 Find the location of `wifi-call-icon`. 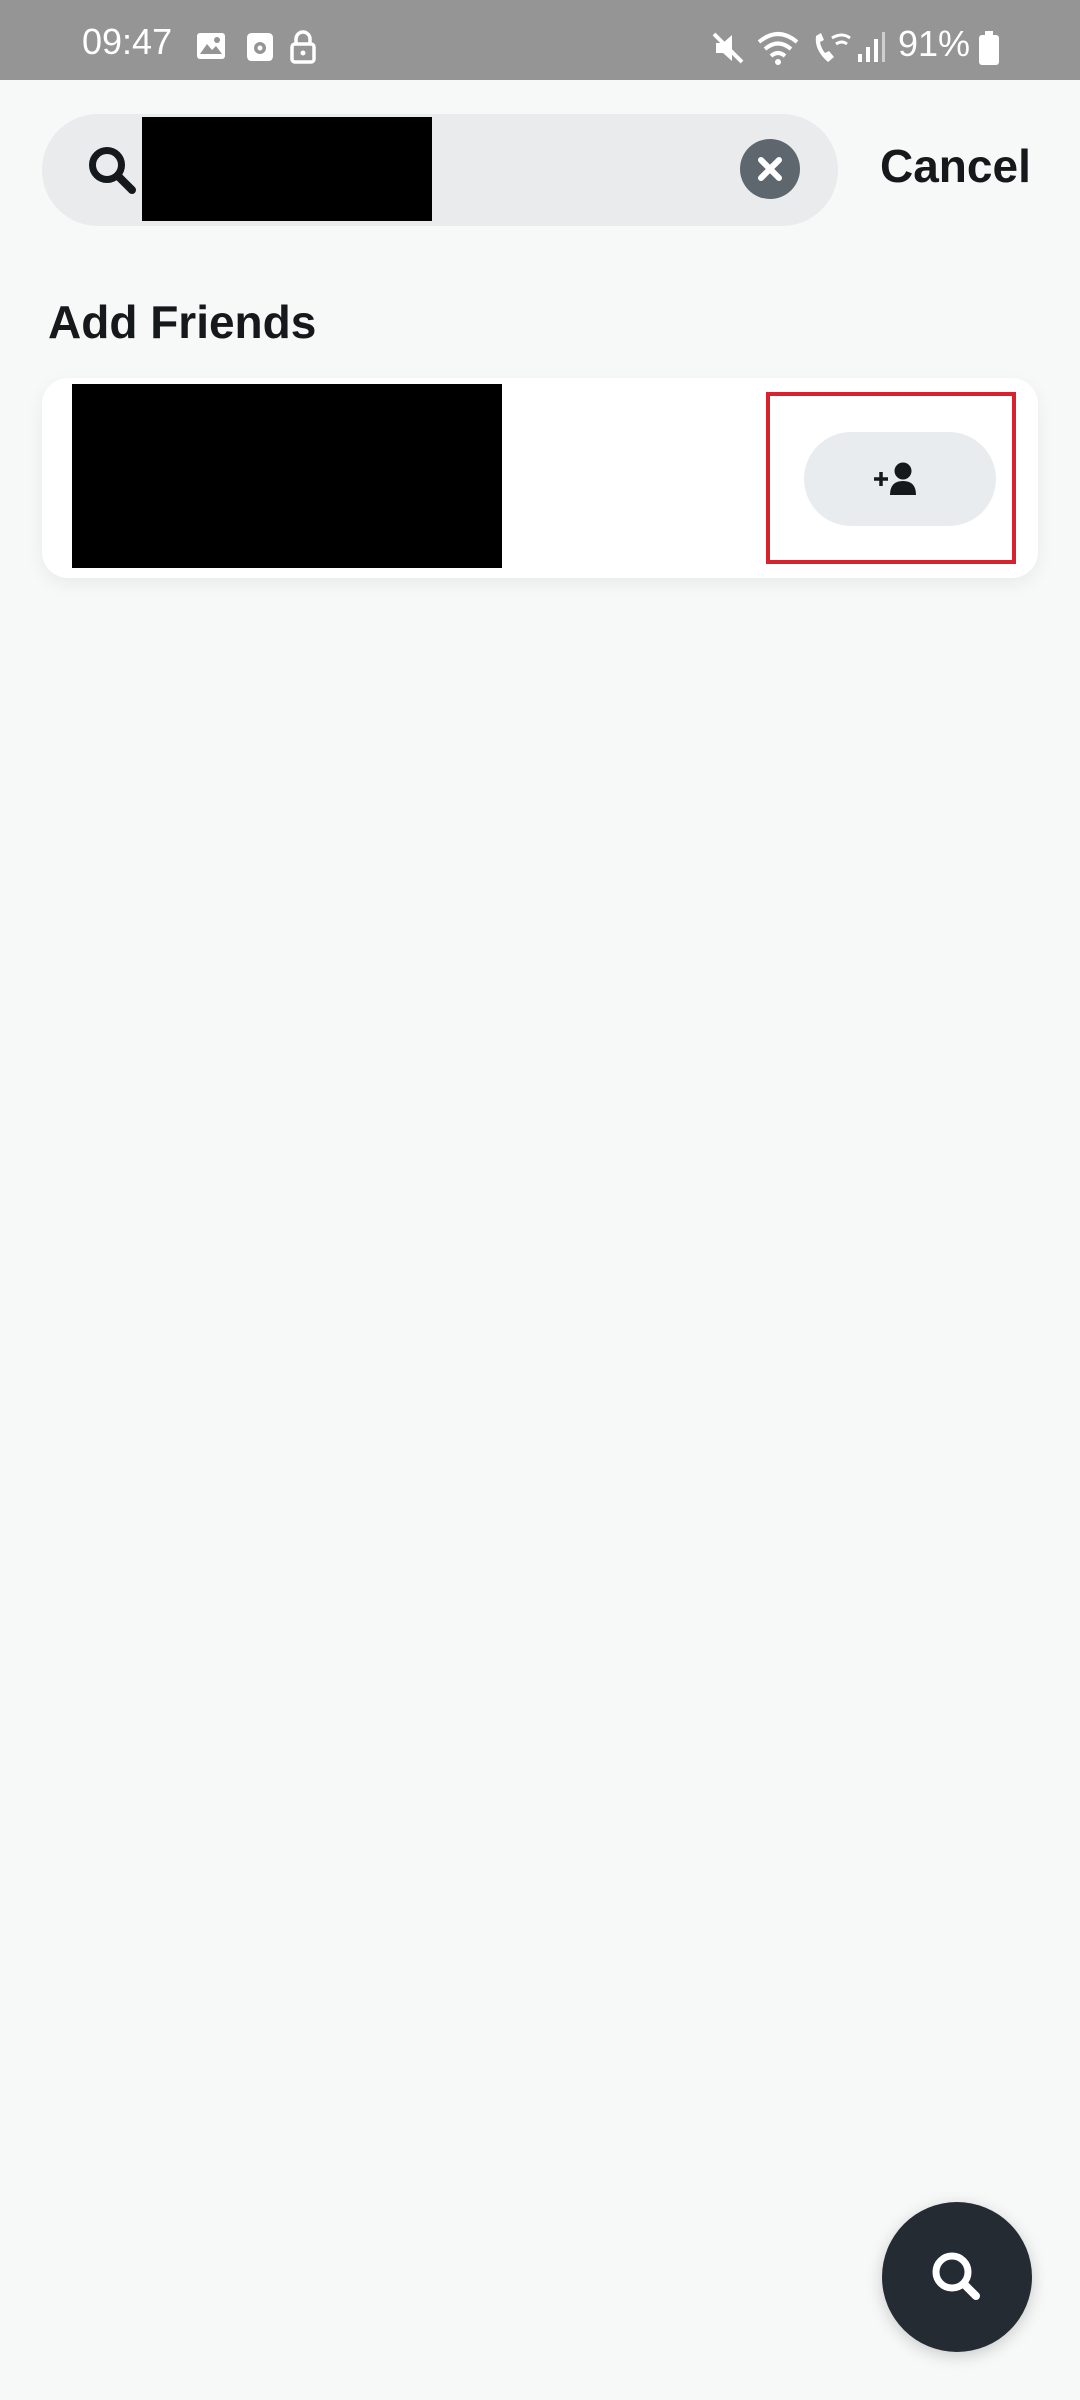

wifi-call-icon is located at coordinates (833, 47).